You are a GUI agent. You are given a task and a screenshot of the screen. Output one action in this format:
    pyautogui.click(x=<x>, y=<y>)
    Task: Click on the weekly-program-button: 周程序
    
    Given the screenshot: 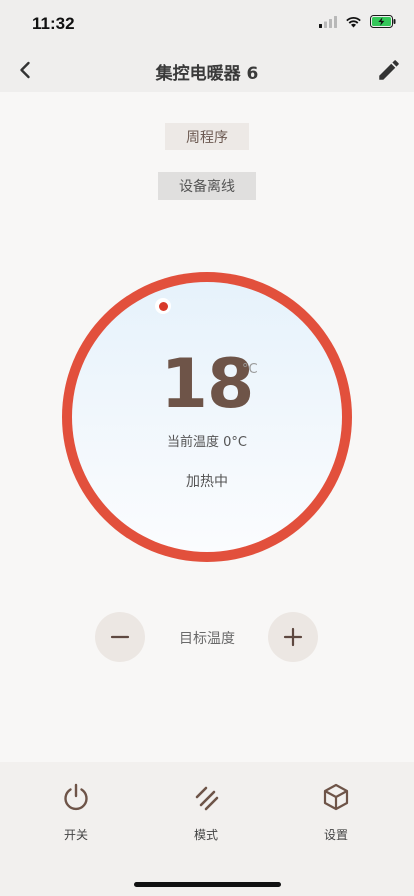 What is the action you would take?
    pyautogui.click(x=207, y=136)
    